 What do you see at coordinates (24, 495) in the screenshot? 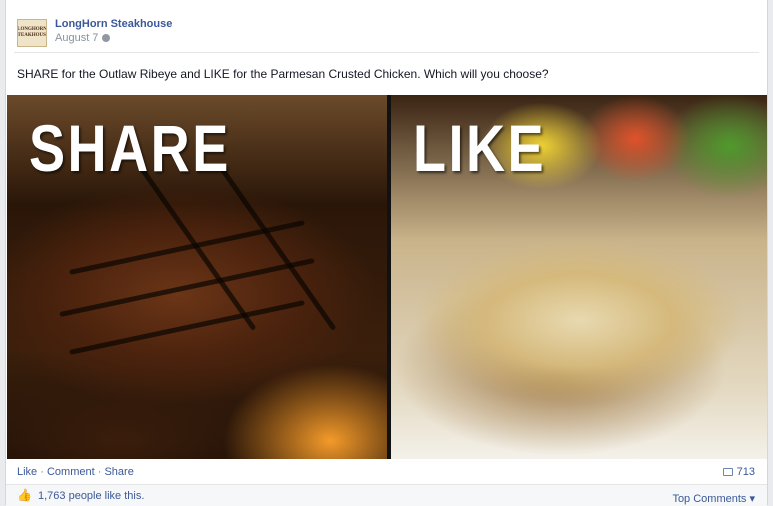
I see `thumbs-up-icon: 👍` at bounding box center [24, 495].